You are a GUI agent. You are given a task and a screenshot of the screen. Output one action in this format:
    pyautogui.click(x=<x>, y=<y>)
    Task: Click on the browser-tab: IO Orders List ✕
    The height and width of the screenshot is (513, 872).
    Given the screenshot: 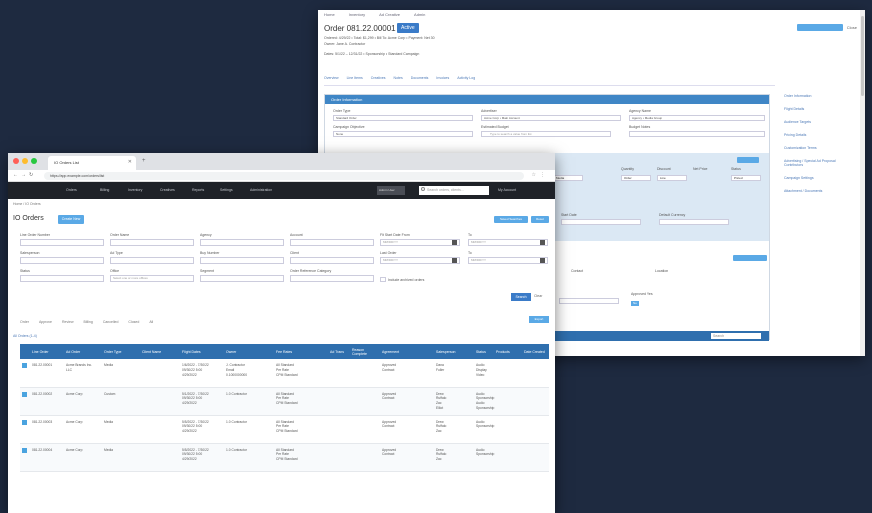 What is the action you would take?
    pyautogui.click(x=92, y=163)
    